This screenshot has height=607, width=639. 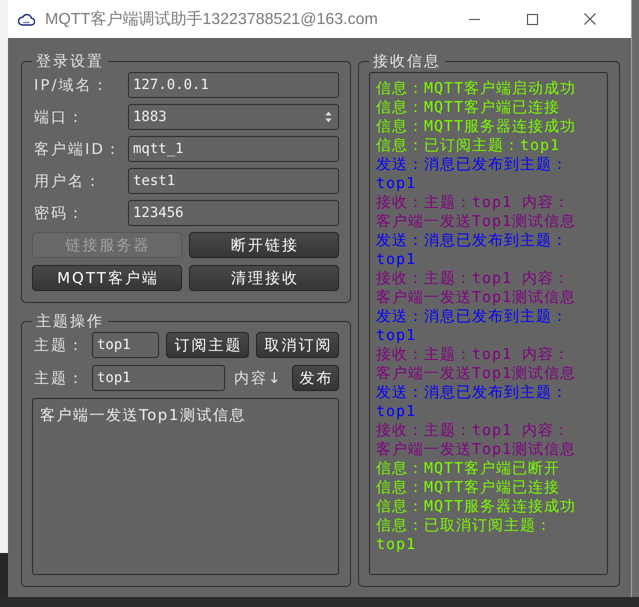 I want to click on close-icon, so click(x=590, y=19).